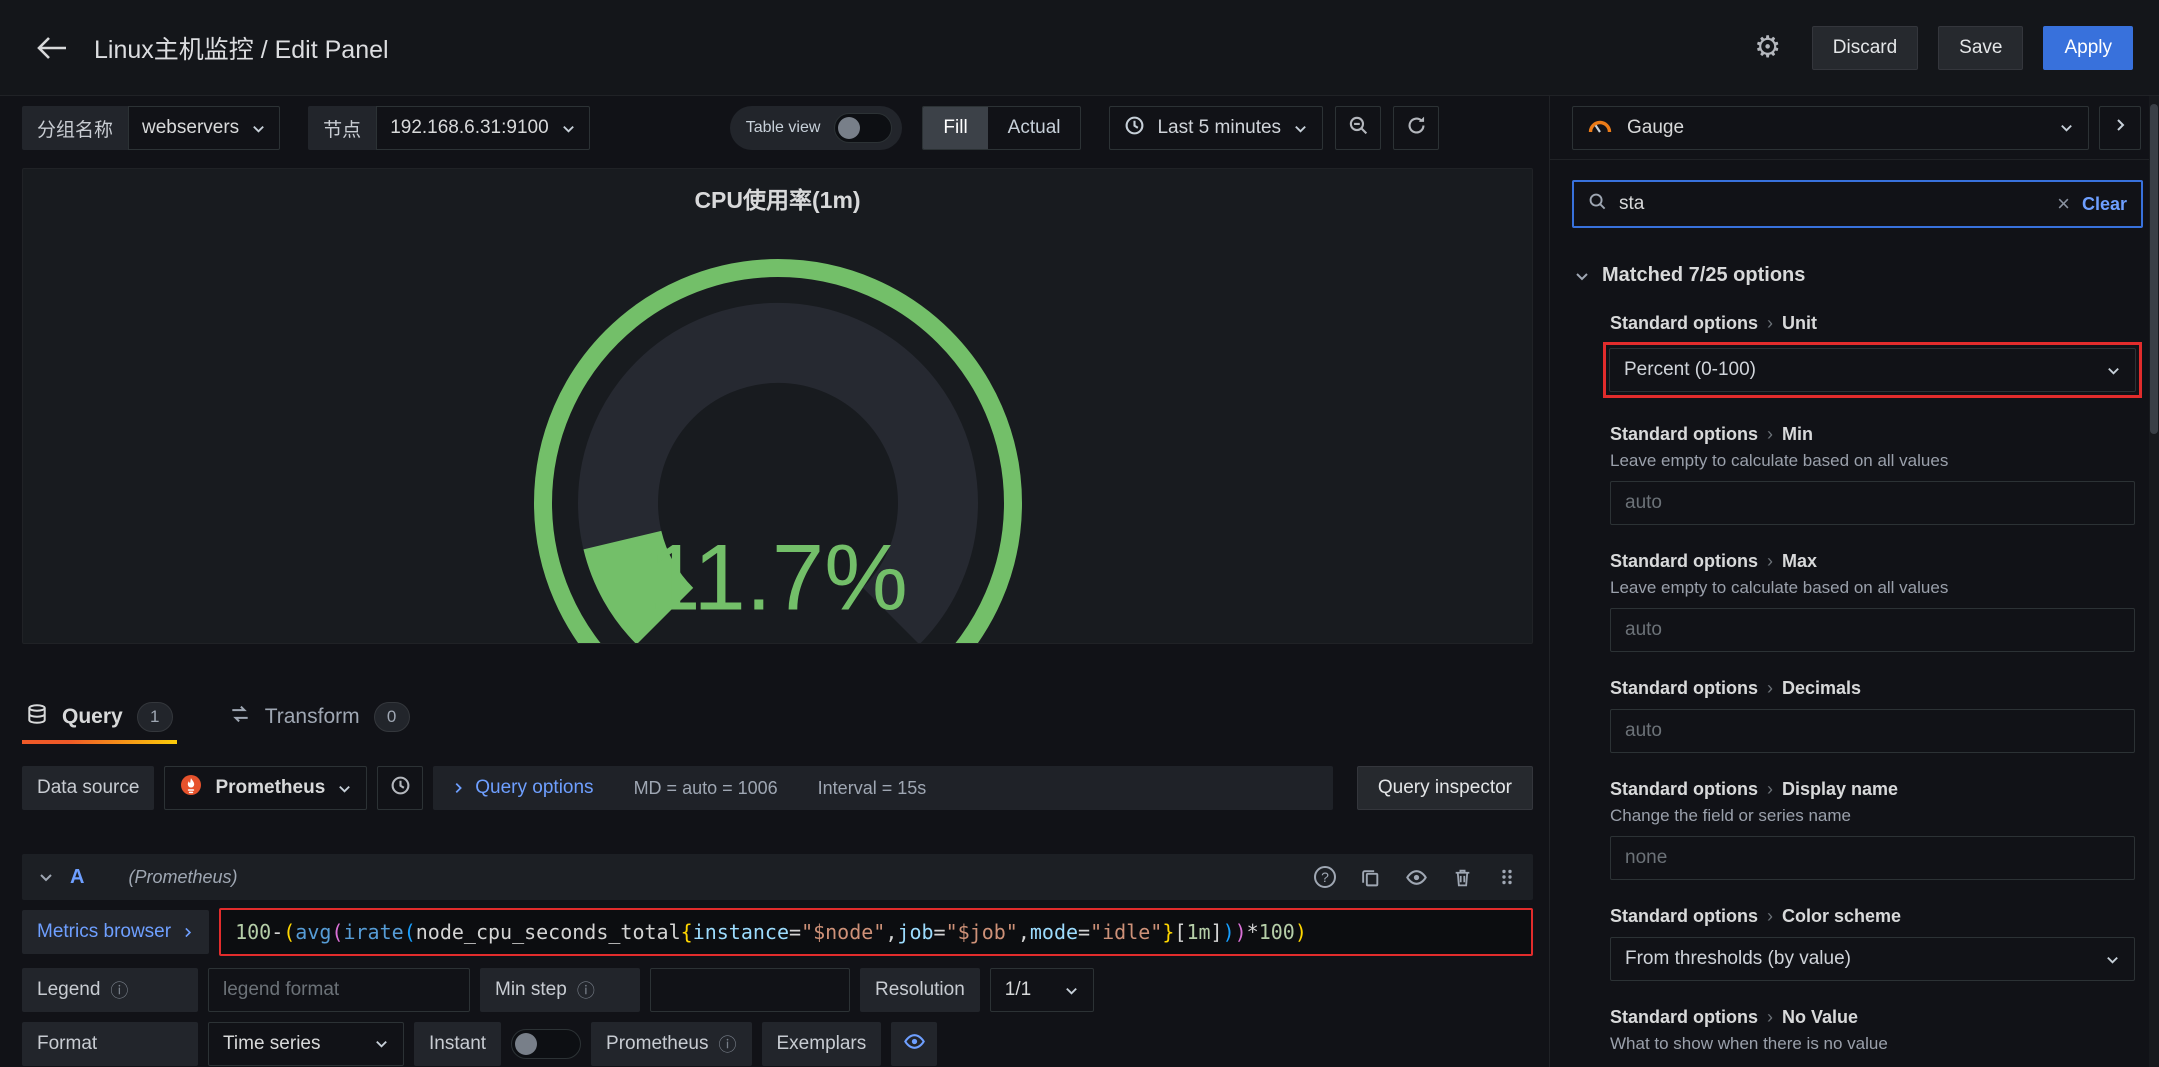 Image resolution: width=2159 pixels, height=1067 pixels. I want to click on option-breadcrumb: Standard options › Max, so click(1714, 561).